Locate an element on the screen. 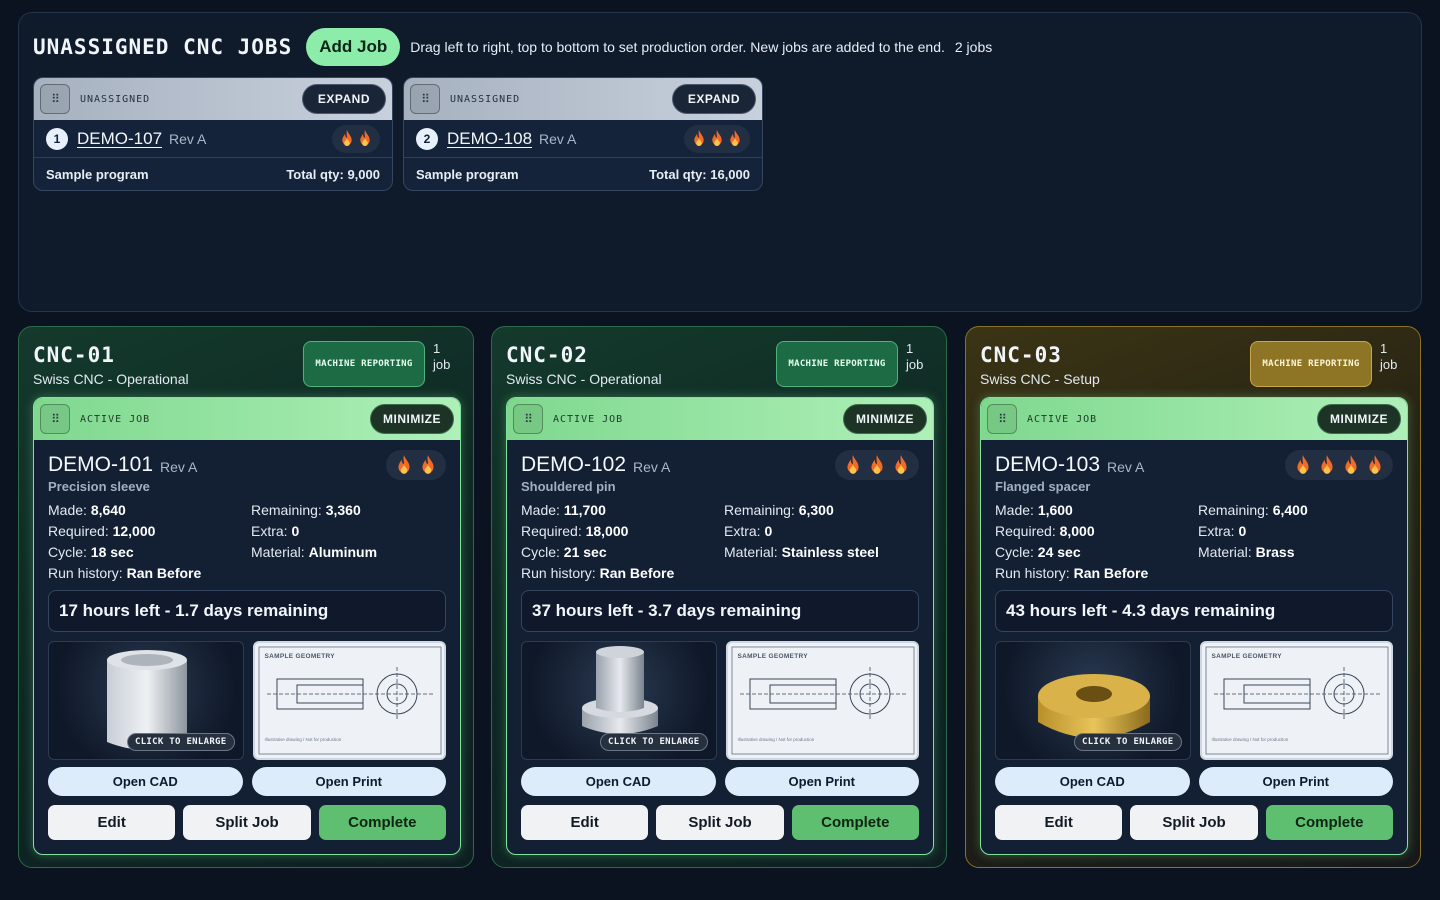 The width and height of the screenshot is (1440, 900). machine-name: CNC-01 is located at coordinates (74, 355).